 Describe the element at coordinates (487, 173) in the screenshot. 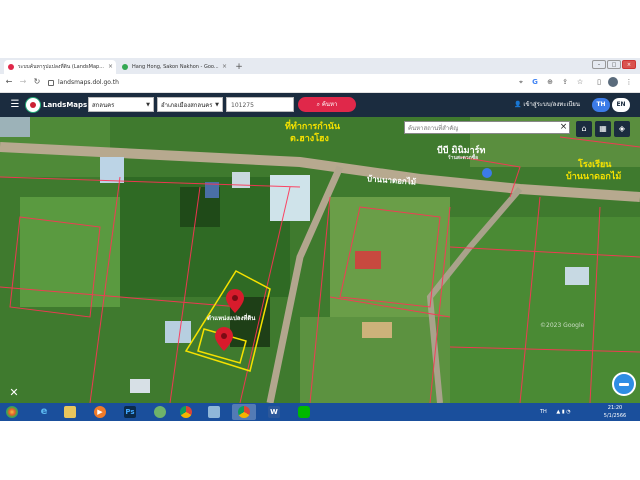

I see `shop-marker-icon` at that location.